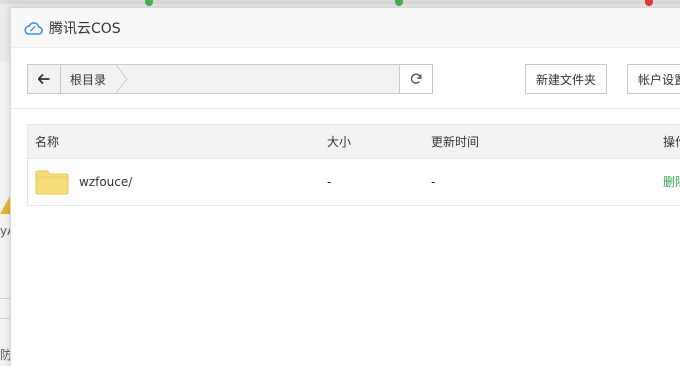  I want to click on back-button, so click(44, 79).